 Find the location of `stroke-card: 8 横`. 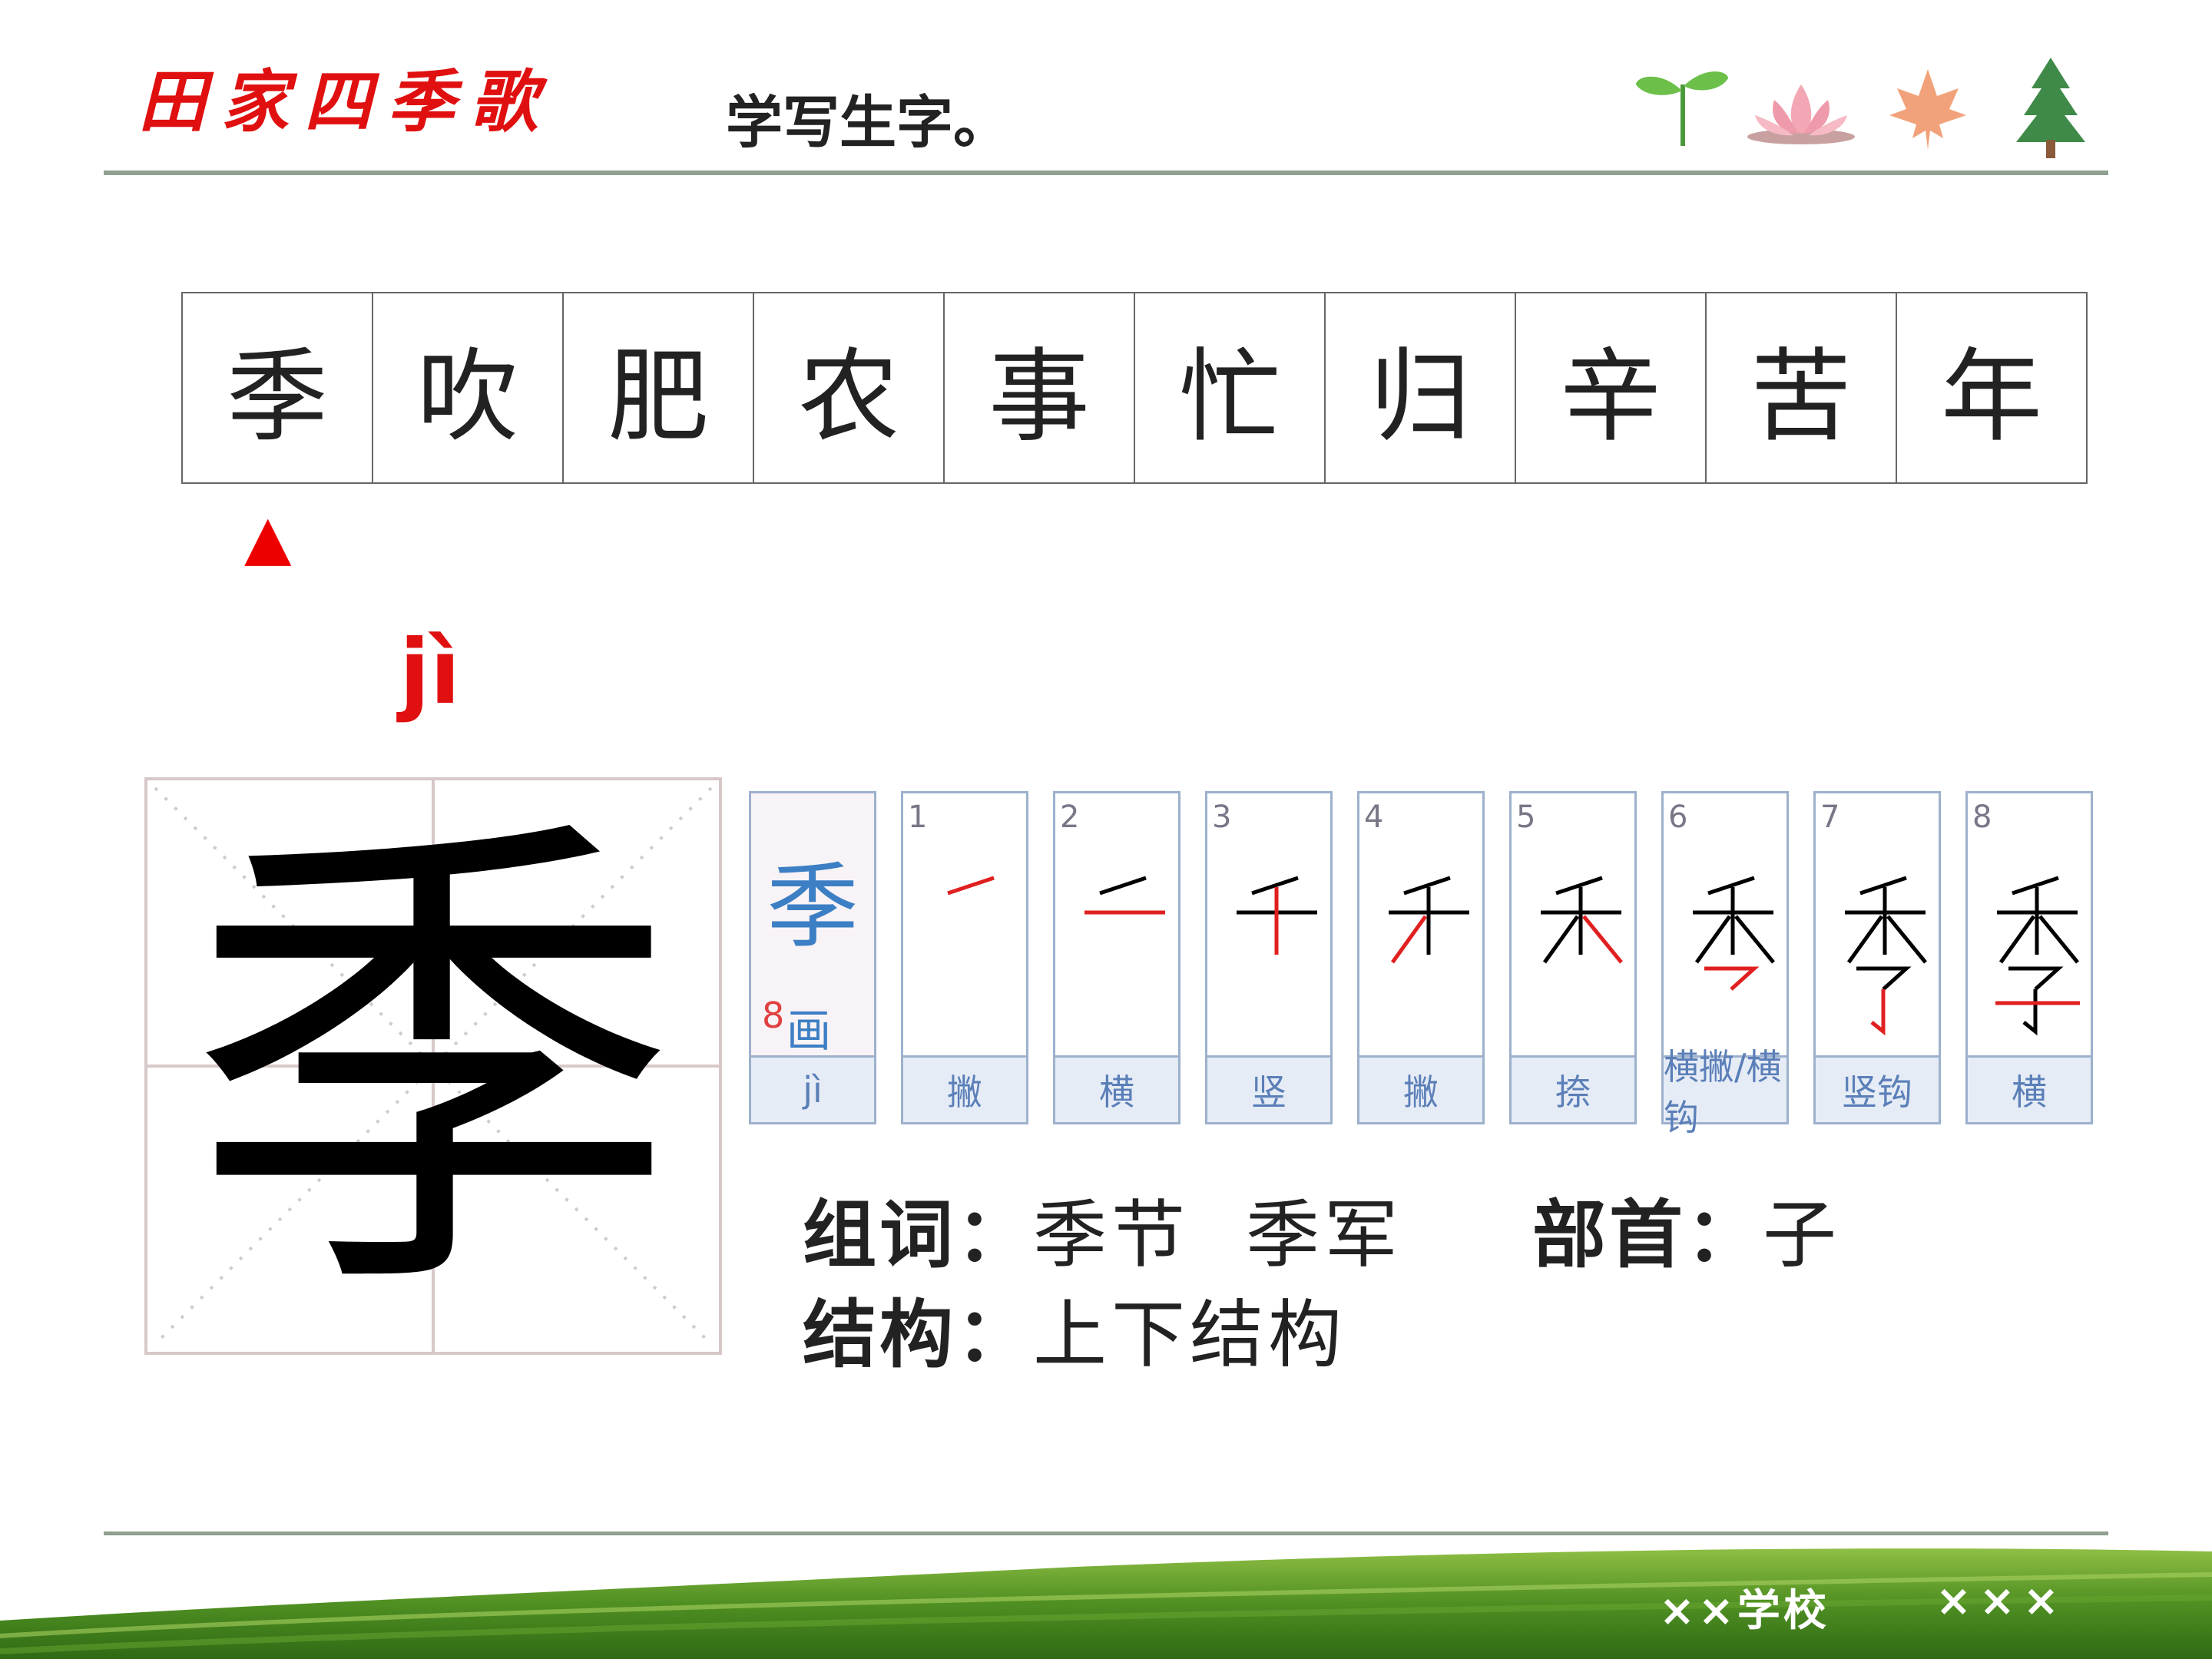

stroke-card: 8 横 is located at coordinates (2029, 957).